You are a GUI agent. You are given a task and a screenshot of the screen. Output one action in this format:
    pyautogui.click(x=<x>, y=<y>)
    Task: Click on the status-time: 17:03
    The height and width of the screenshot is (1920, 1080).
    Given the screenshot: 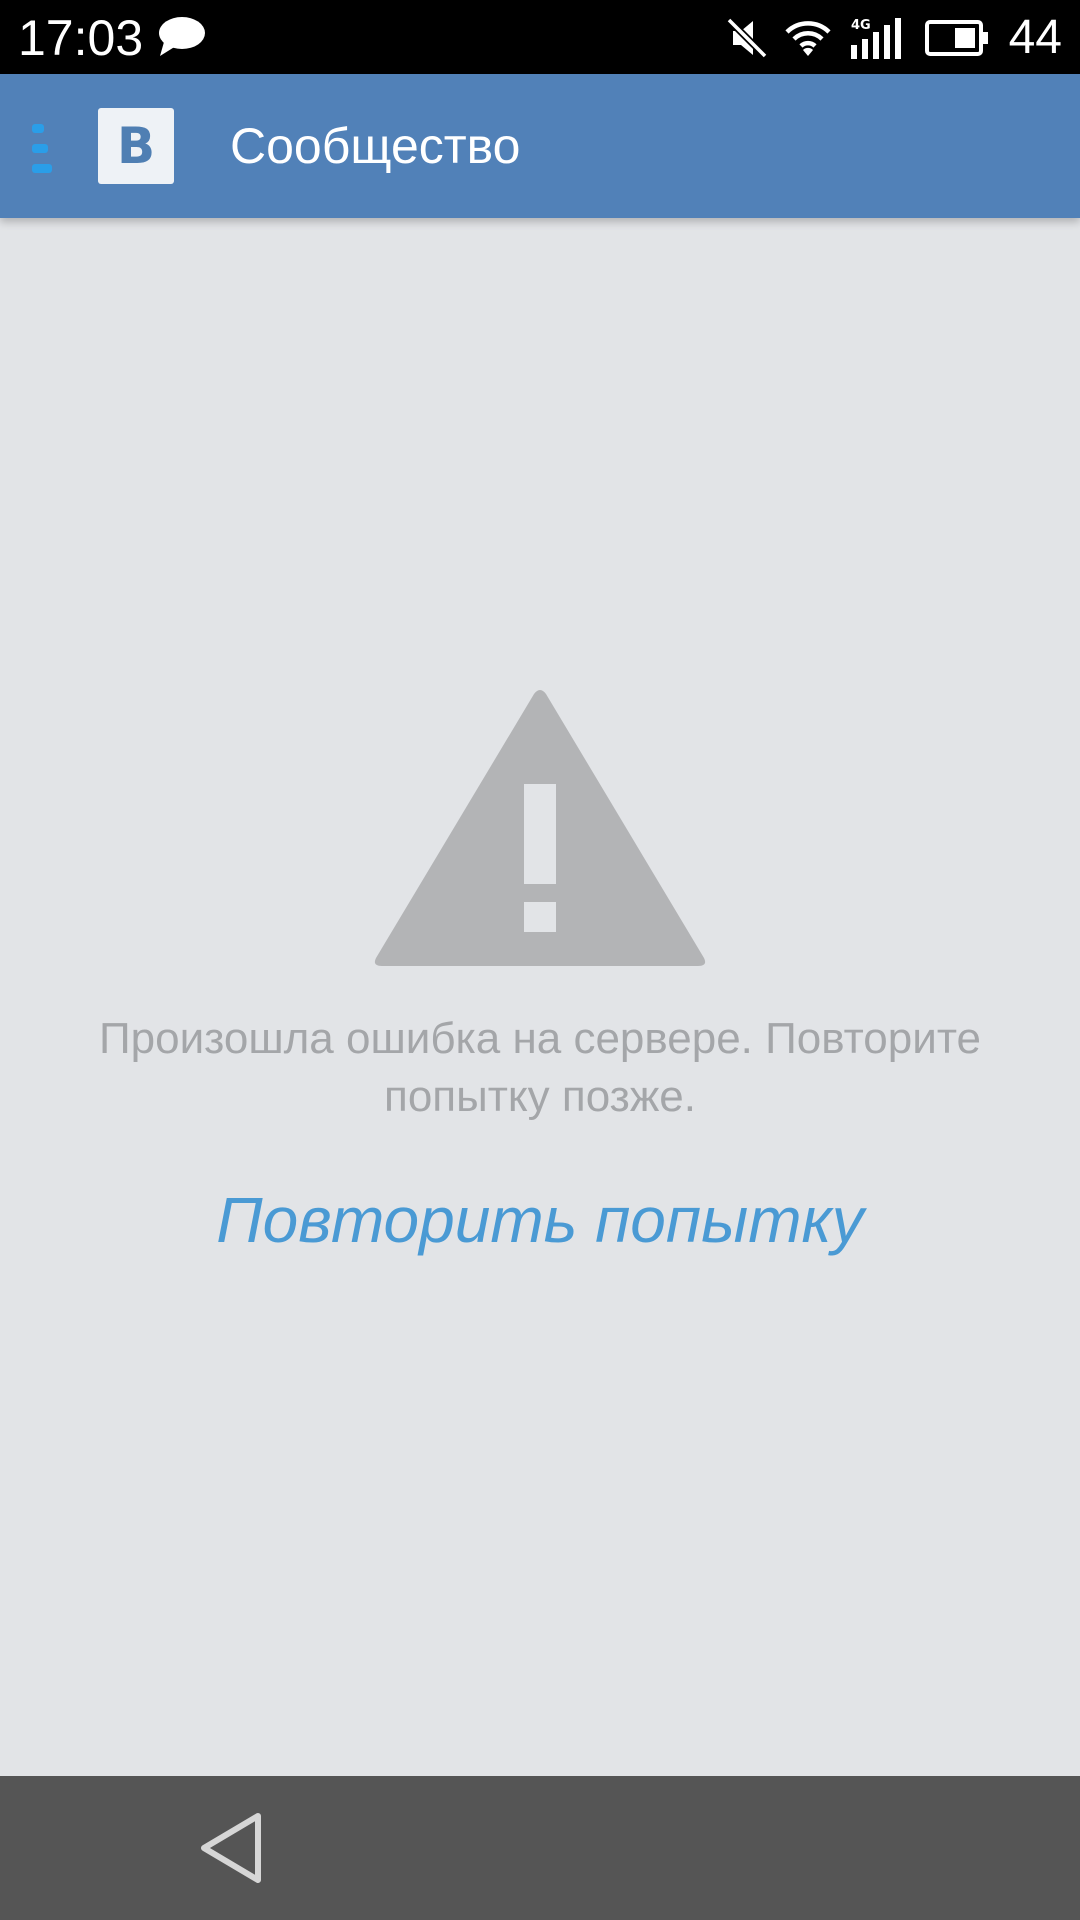 What is the action you would take?
    pyautogui.click(x=81, y=38)
    